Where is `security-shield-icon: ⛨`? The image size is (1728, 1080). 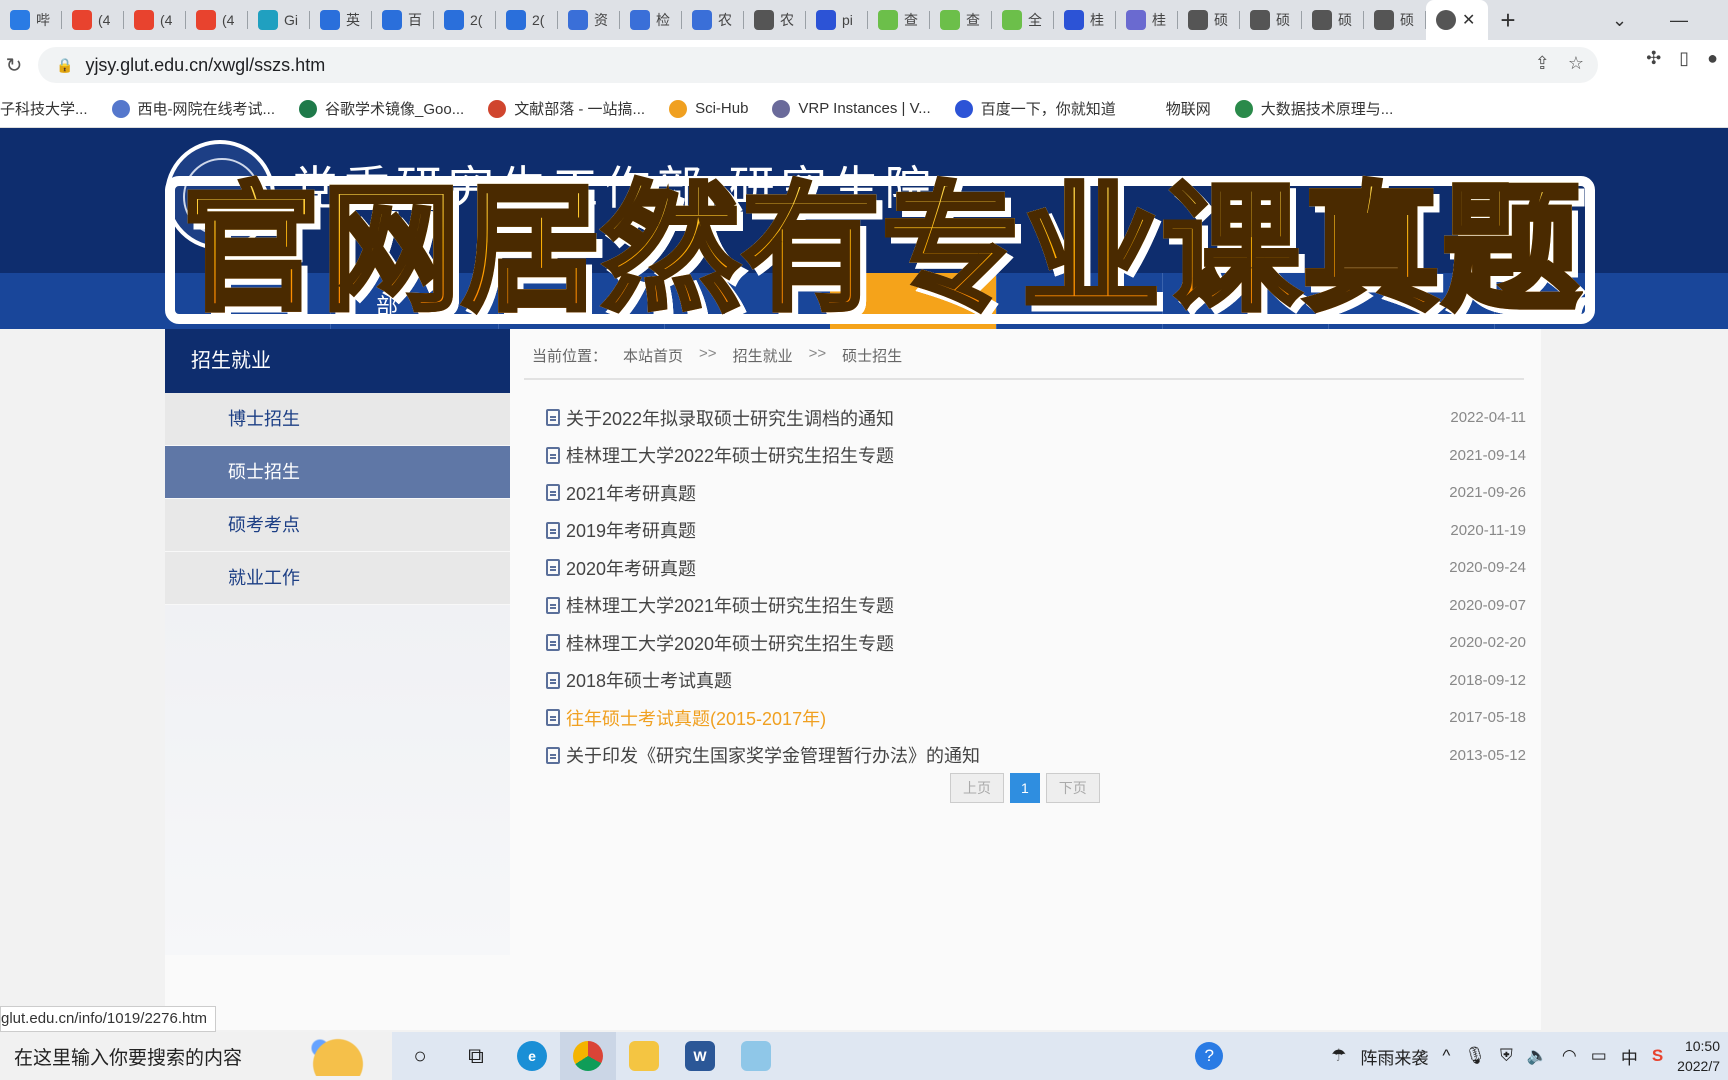
security-shield-icon: ⛨ is located at coordinates (1506, 1056).